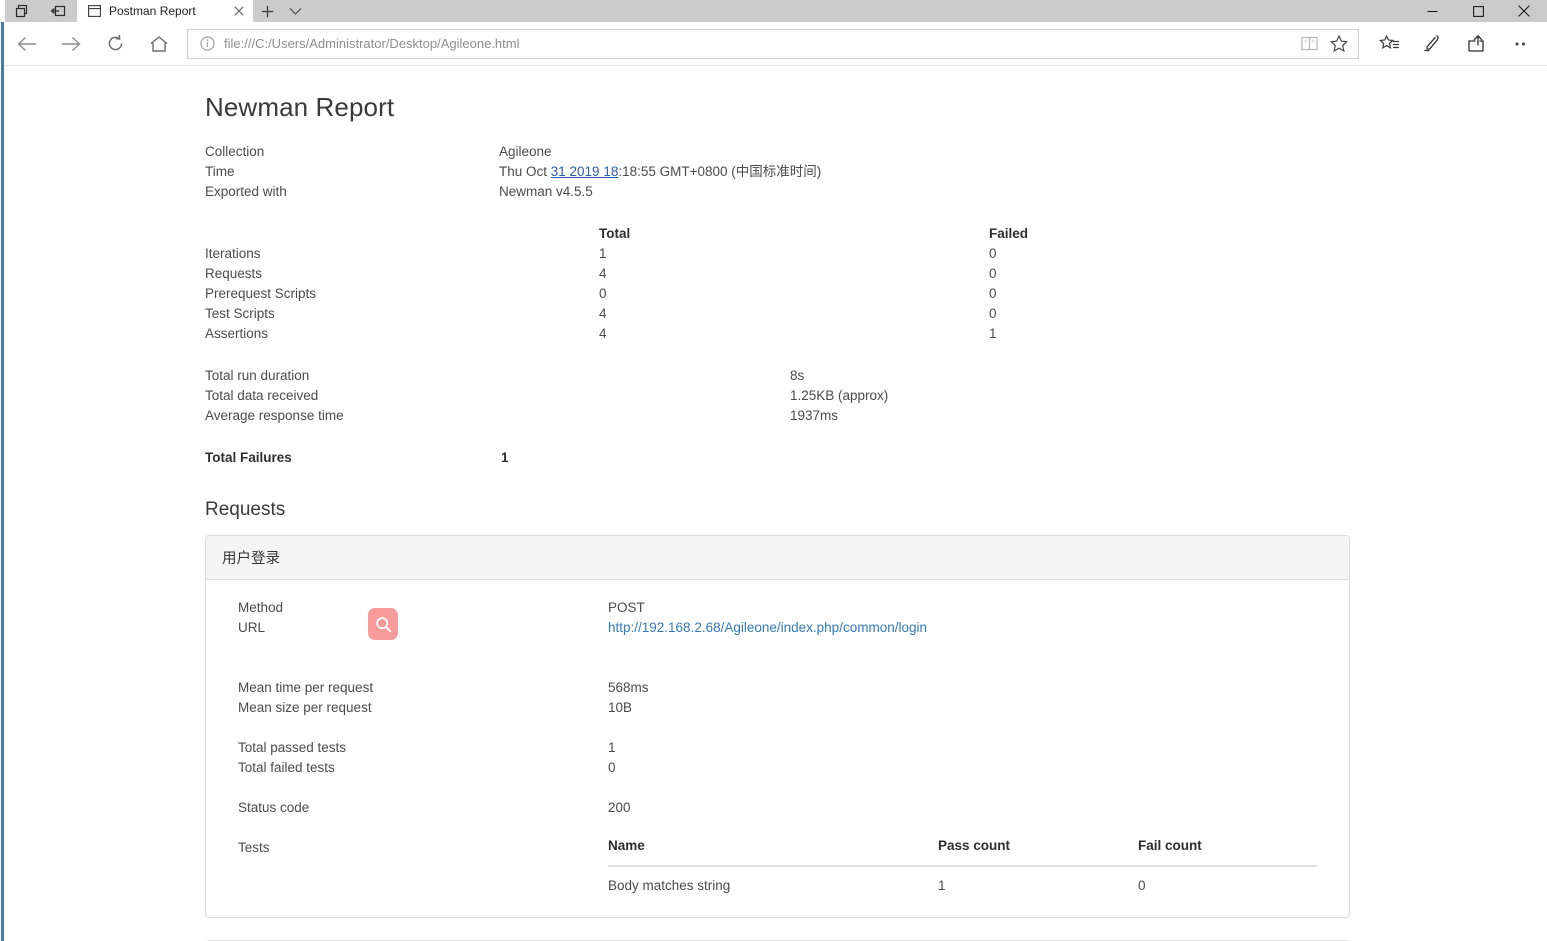 This screenshot has height=941, width=1547. I want to click on new-tab-button, so click(267, 11).